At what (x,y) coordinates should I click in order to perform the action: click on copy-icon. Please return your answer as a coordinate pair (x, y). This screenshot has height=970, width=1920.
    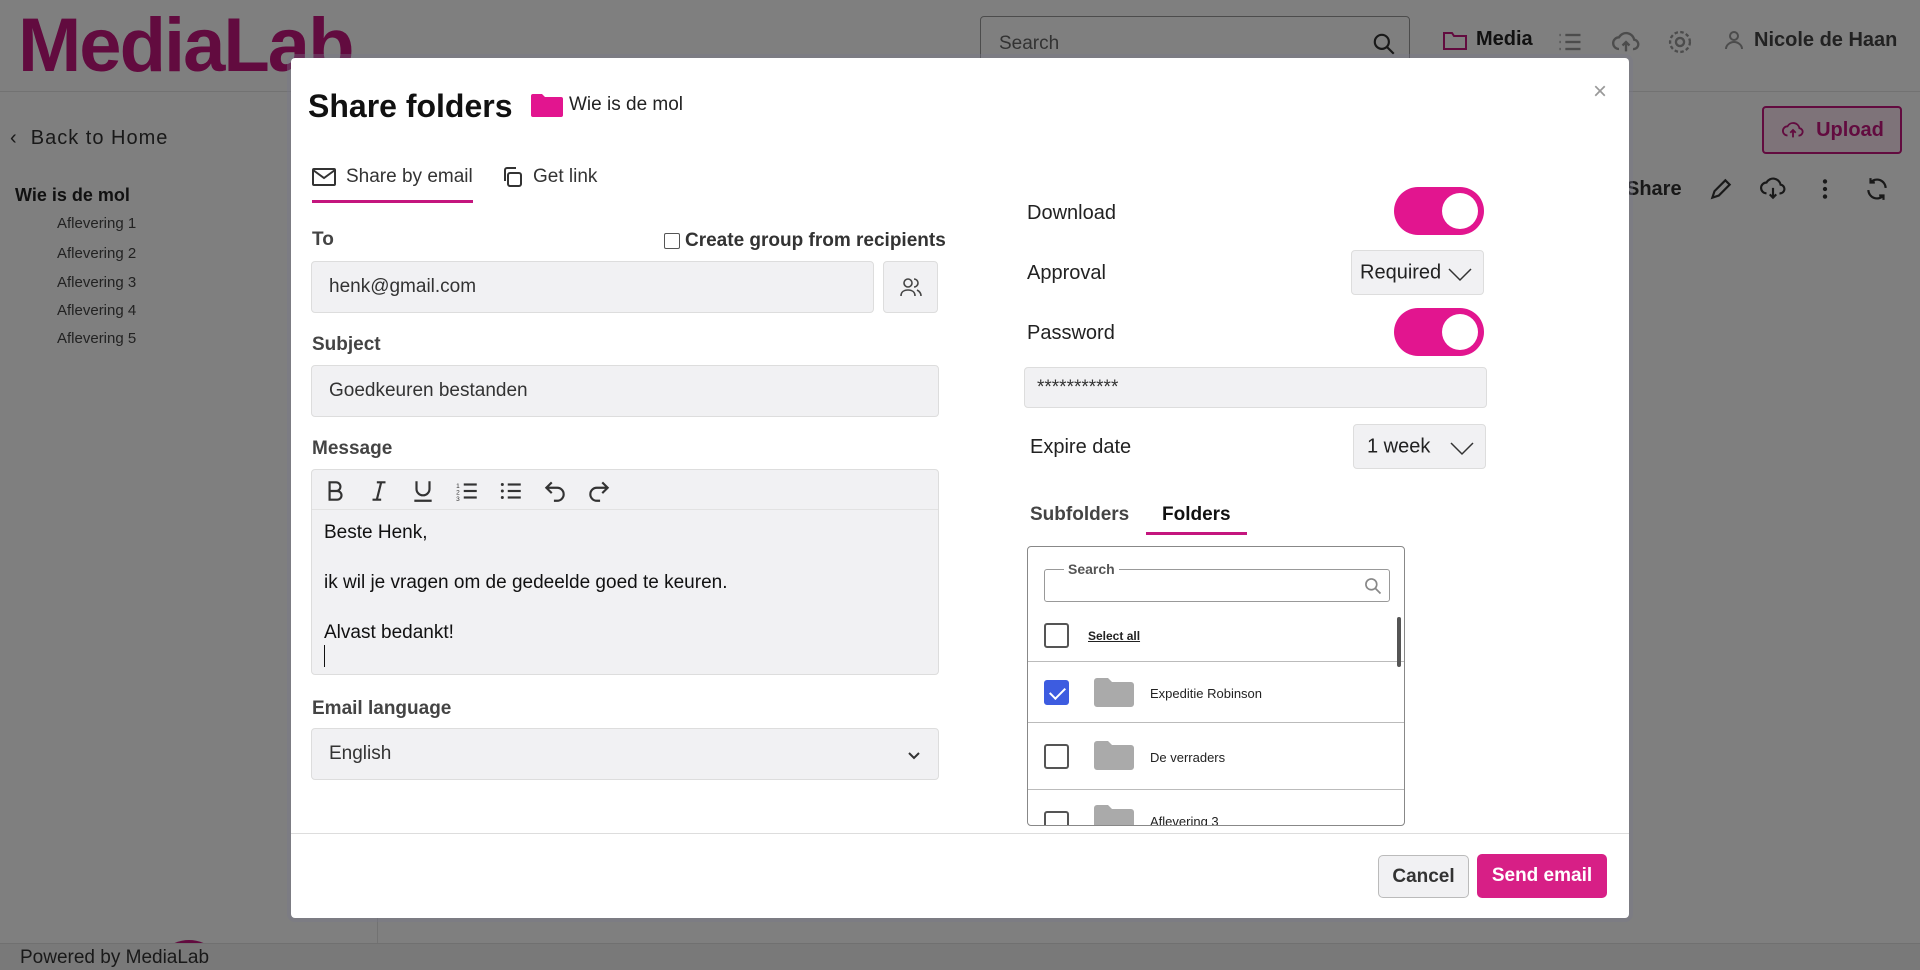
    Looking at the image, I should click on (513, 177).